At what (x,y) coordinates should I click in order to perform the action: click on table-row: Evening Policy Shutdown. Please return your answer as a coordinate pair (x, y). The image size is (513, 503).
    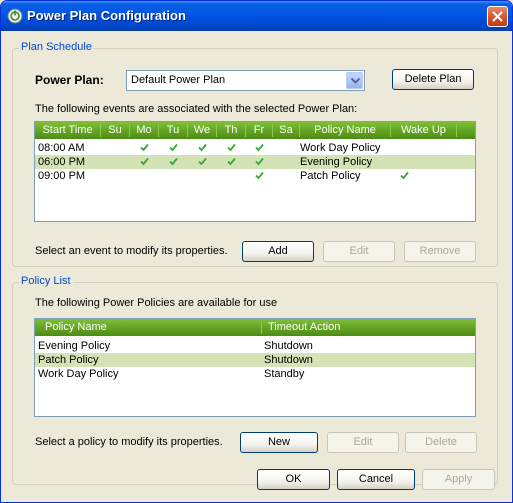
    Looking at the image, I should click on (255, 346).